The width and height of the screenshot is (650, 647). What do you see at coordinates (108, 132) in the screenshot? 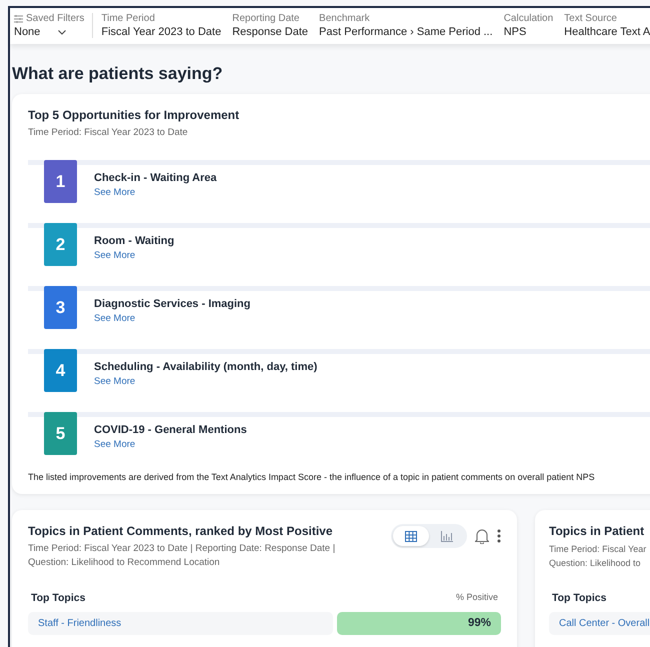
I see `card-subtitle: Time Period: Fiscal Year 2023 to Date` at bounding box center [108, 132].